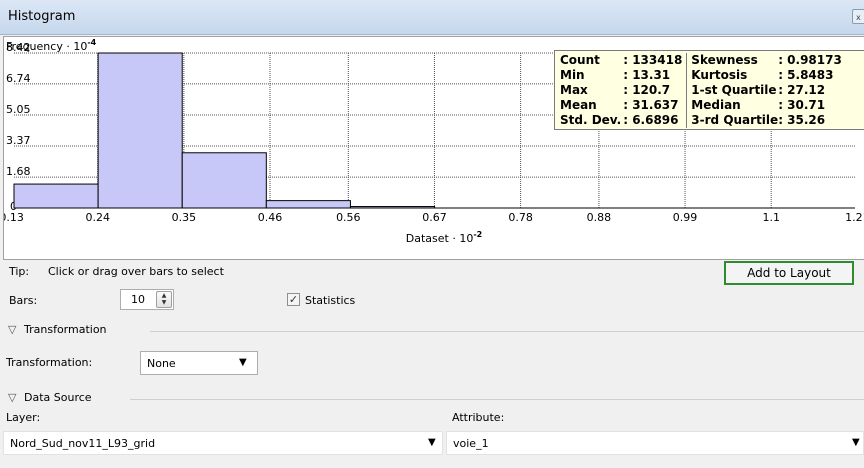 Image resolution: width=864 pixels, height=468 pixels. Describe the element at coordinates (806, 75) in the screenshot. I see `stat-value: : 5.8483` at that location.